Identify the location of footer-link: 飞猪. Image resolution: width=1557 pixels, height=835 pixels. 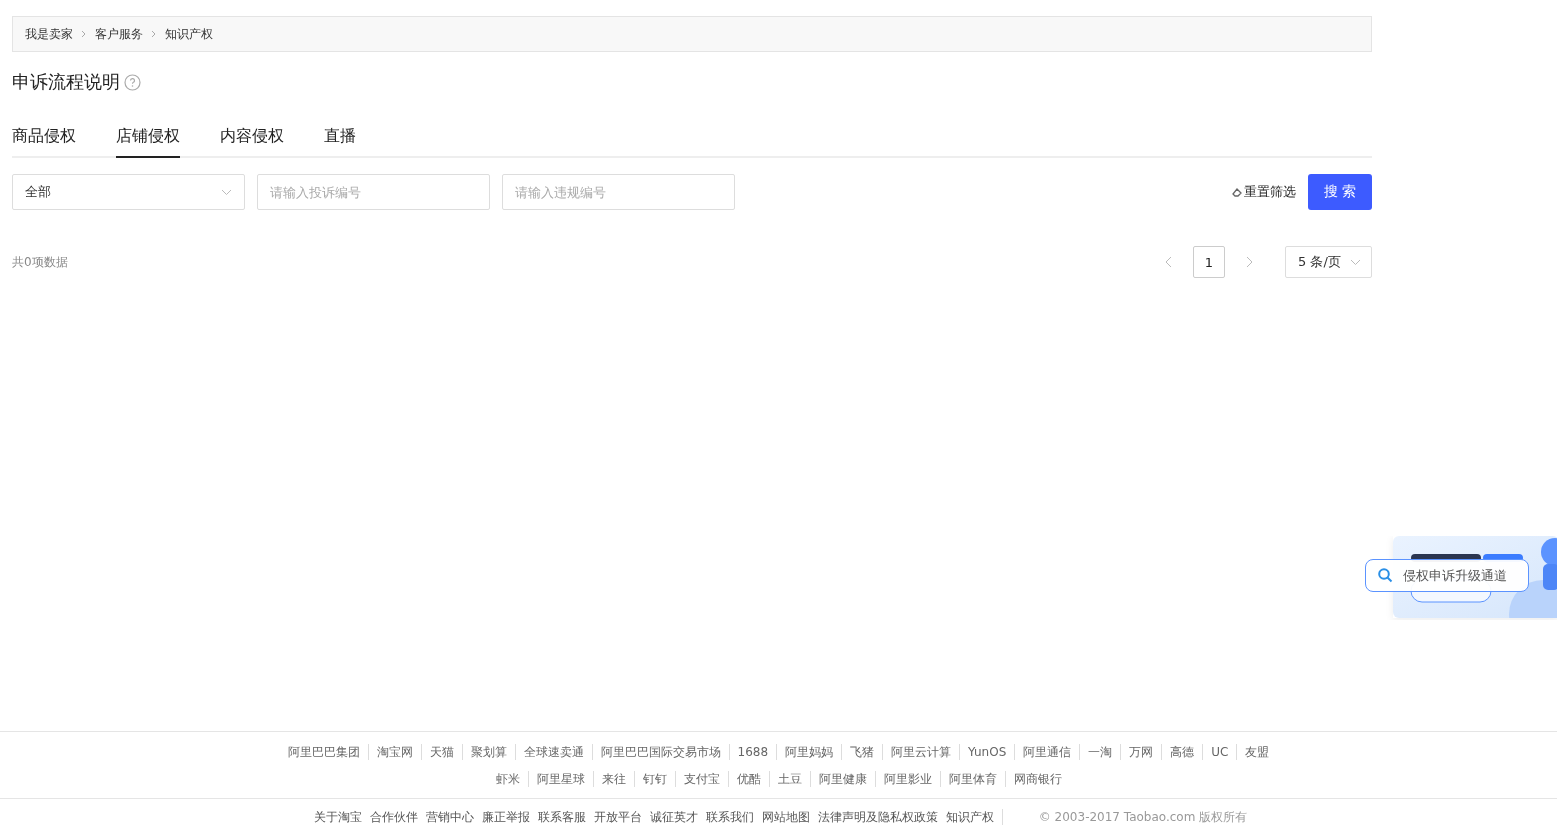
(862, 752).